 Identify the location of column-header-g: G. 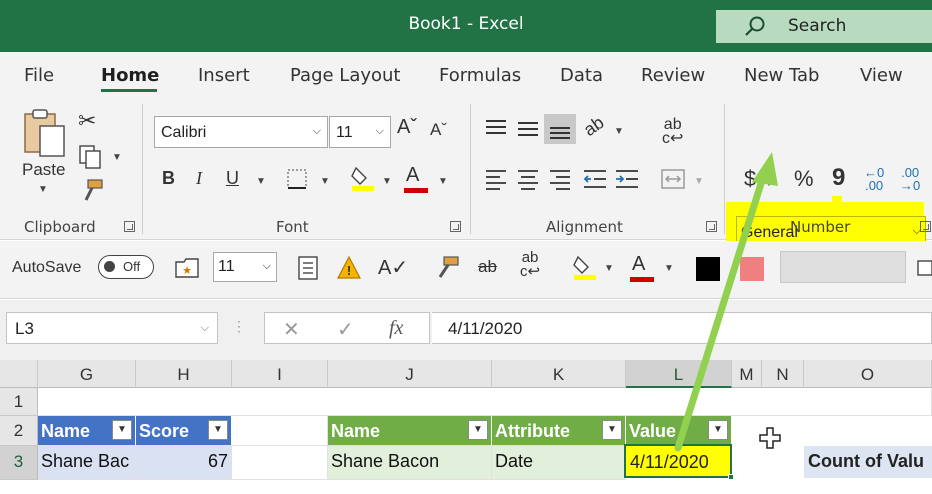
(87, 374).